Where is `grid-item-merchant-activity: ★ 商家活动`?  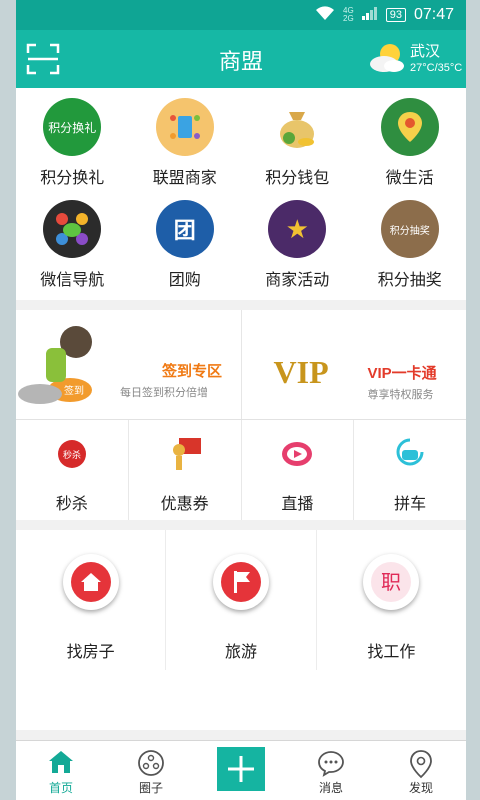
grid-item-merchant-activity: ★ 商家活动 is located at coordinates (297, 247).